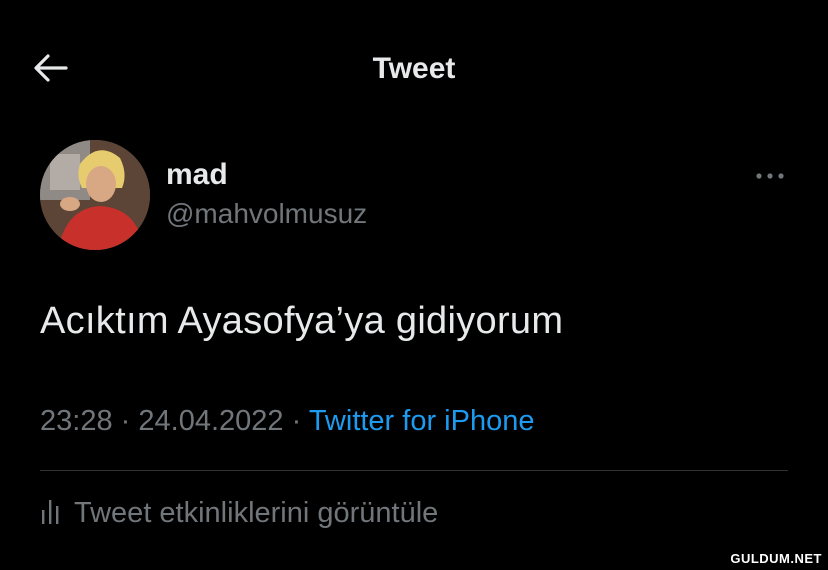 The width and height of the screenshot is (828, 570). I want to click on analytics-icon, so click(51, 513).